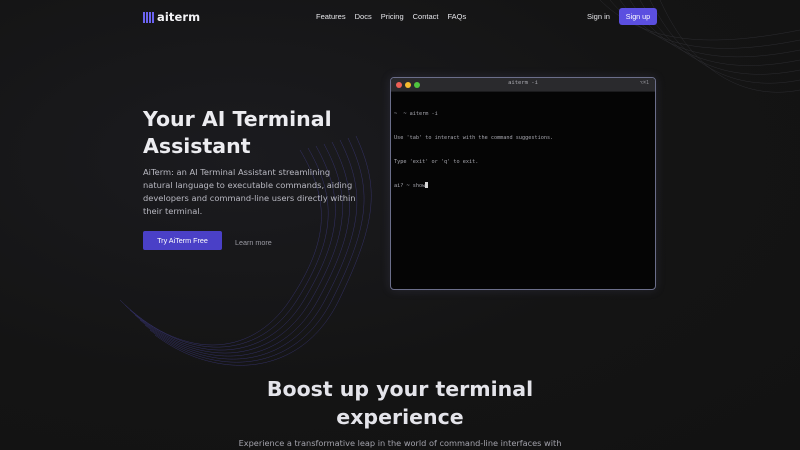 The height and width of the screenshot is (450, 800). I want to click on terminal-title: aiterm -i, so click(523, 83).